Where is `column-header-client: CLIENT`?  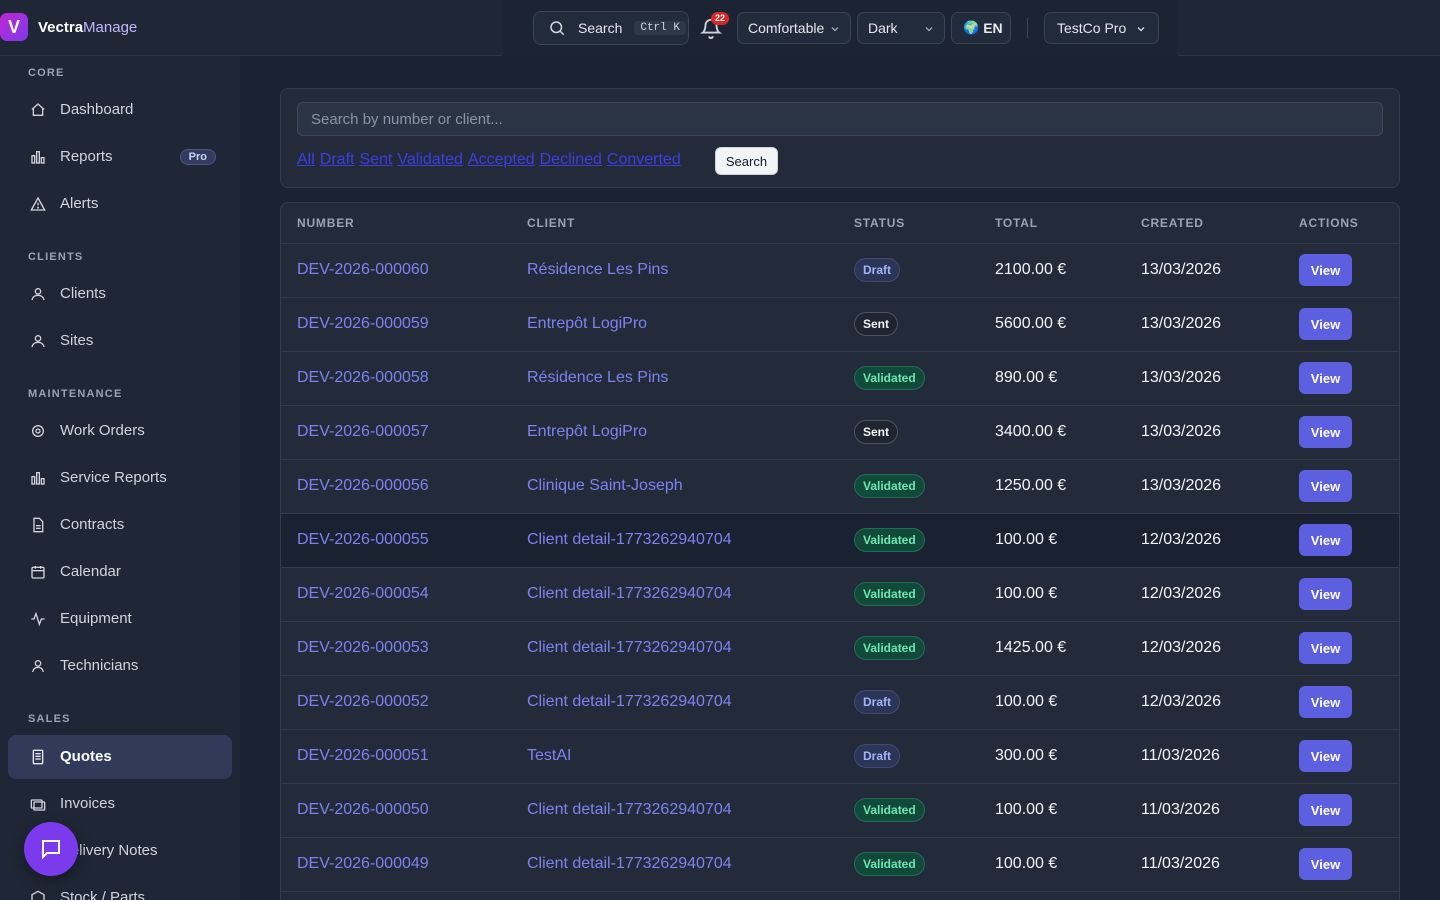
column-header-client: CLIENT is located at coordinates (690, 223).